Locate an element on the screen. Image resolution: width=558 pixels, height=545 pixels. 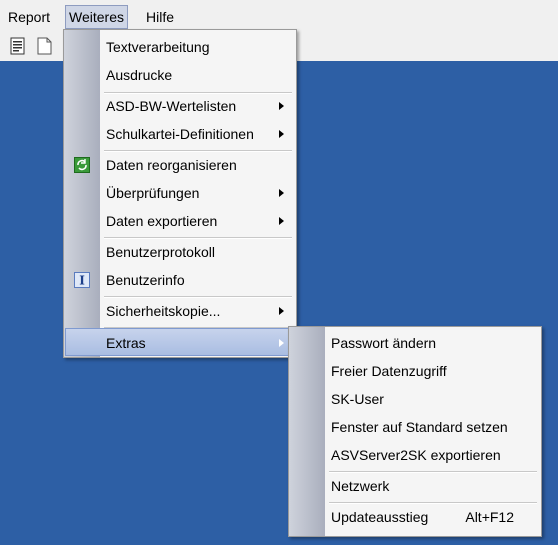
menu-item-label: Daten exportieren is located at coordinates (162, 221).